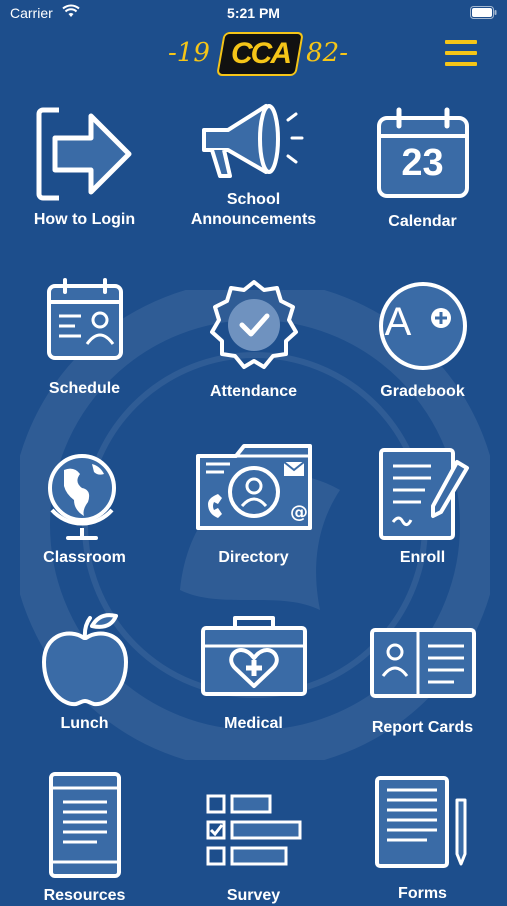  I want to click on logo-badge: CCA, so click(260, 54).